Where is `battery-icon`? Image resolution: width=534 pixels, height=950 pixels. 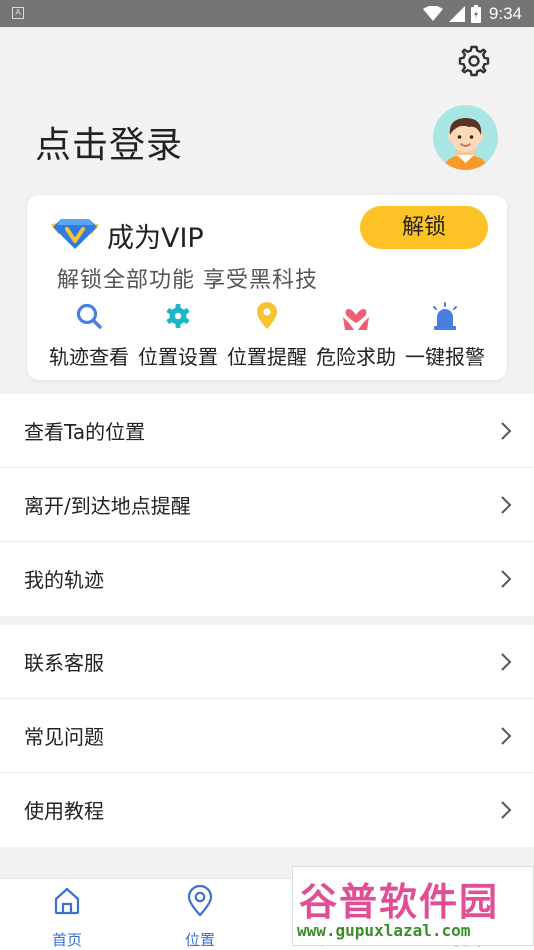
battery-icon is located at coordinates (475, 14).